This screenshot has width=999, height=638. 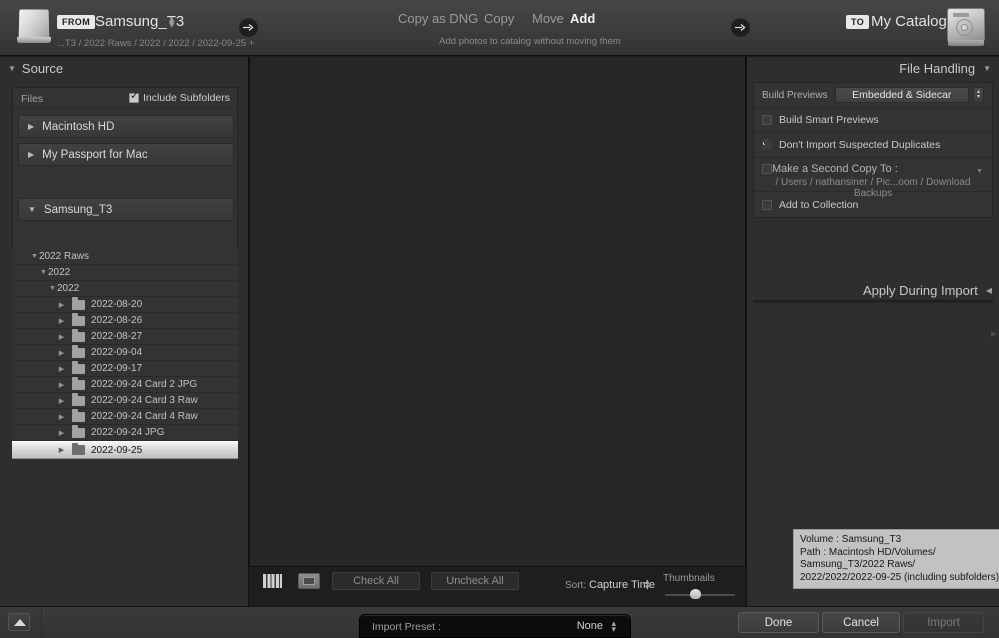 I want to click on import-preset-value: None, so click(x=590, y=626).